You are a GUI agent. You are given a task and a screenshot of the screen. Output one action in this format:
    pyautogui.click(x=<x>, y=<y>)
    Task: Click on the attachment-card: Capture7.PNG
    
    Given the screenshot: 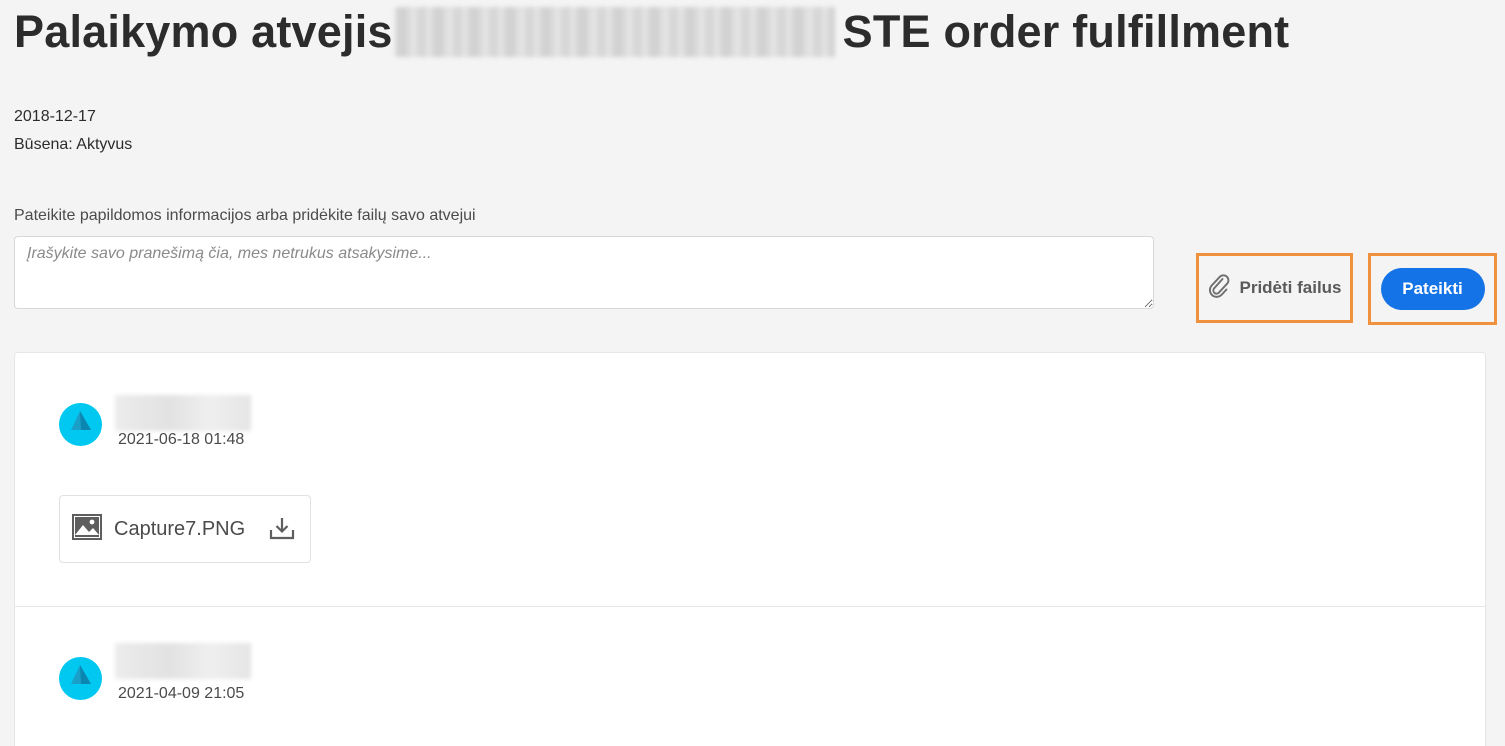 What is the action you would take?
    pyautogui.click(x=185, y=529)
    